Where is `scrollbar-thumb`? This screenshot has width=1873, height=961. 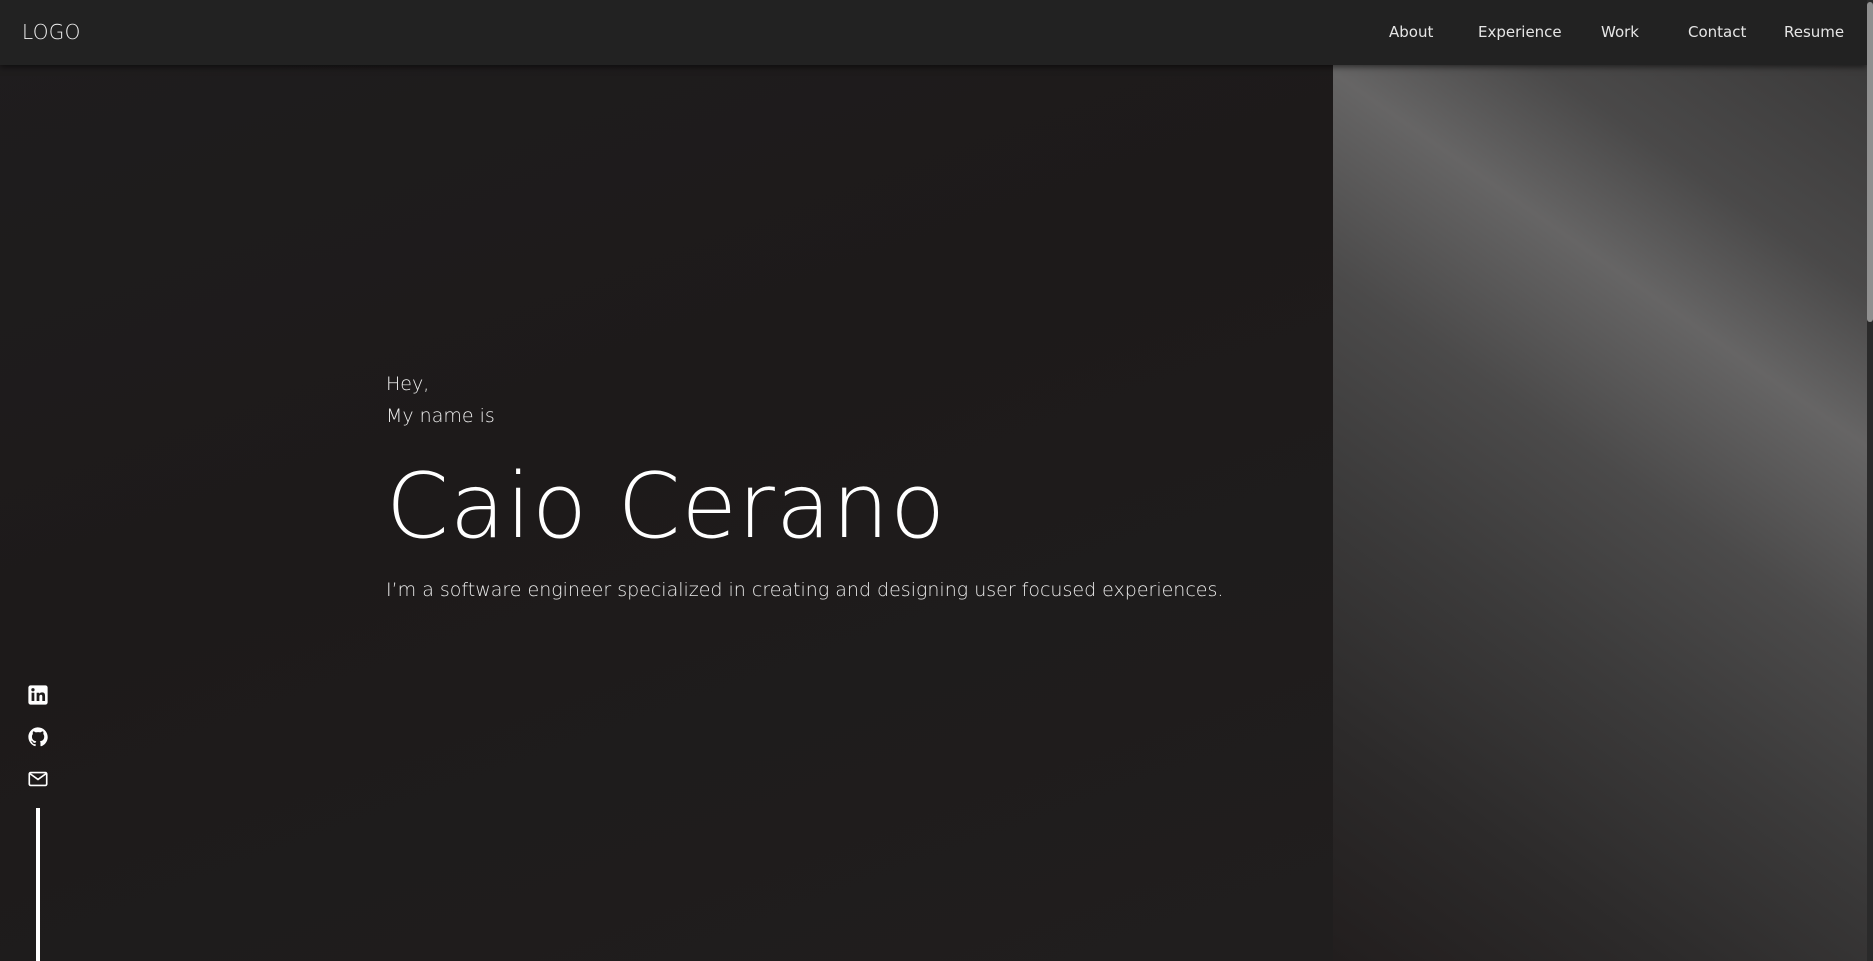
scrollbar-thumb is located at coordinates (1870, 162).